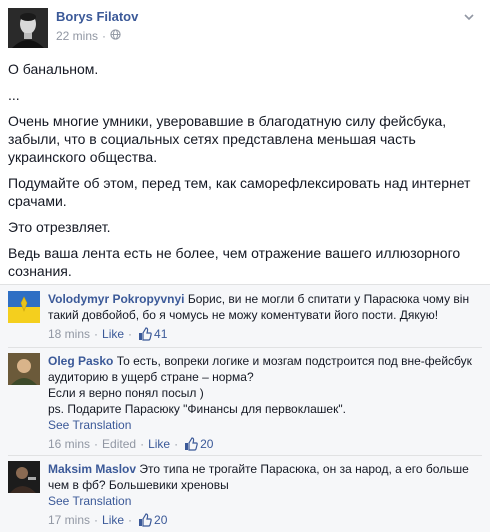  Describe the element at coordinates (69, 444) in the screenshot. I see `comment-time: 16 mins` at that location.